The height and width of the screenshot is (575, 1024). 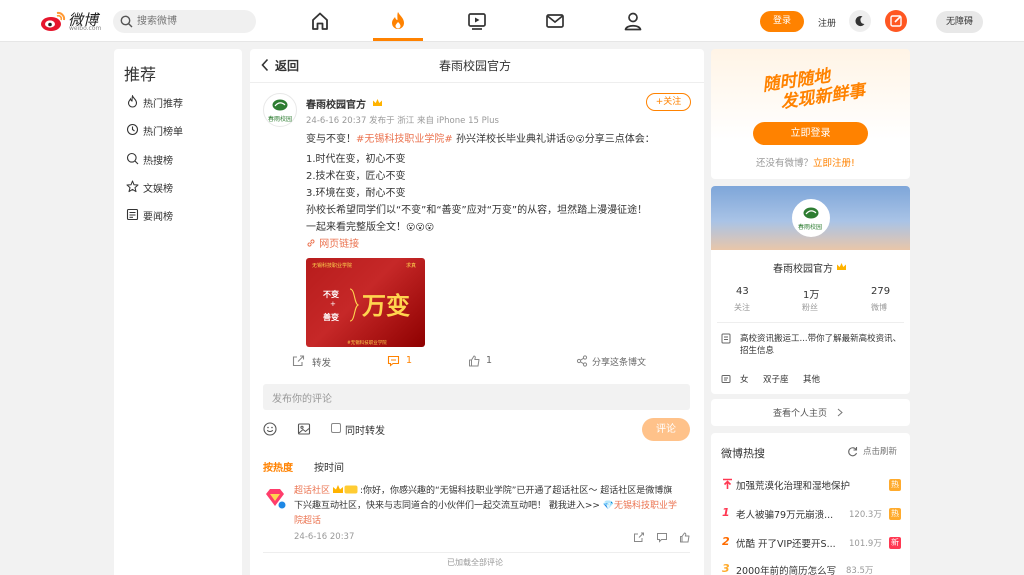 What do you see at coordinates (685, 537) in the screenshot?
I see `thumbs-up-icon` at bounding box center [685, 537].